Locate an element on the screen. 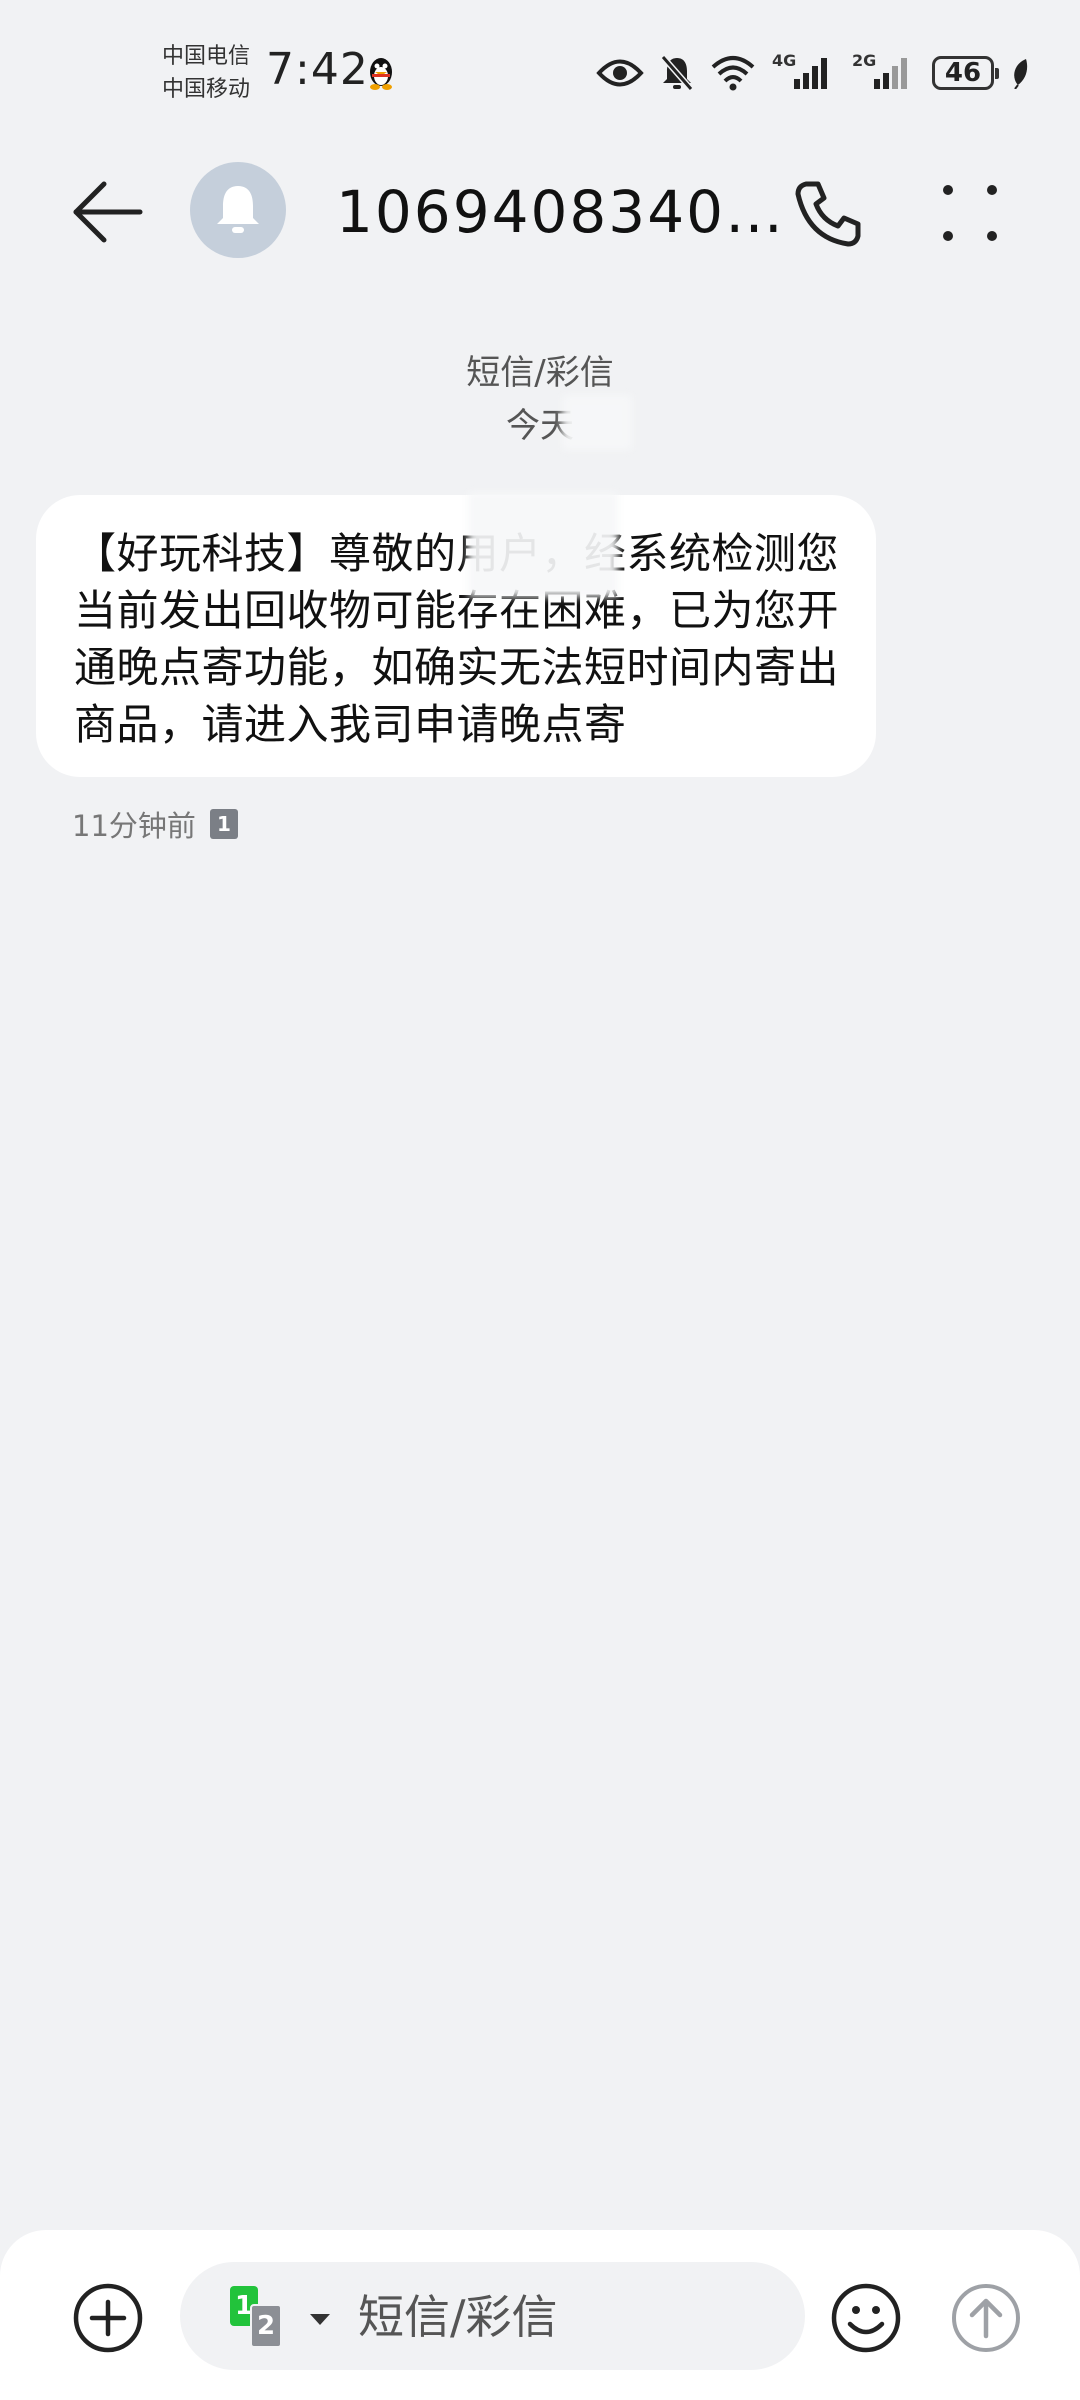 The width and height of the screenshot is (1080, 2400). back-arrow-icon is located at coordinates (108, 212).